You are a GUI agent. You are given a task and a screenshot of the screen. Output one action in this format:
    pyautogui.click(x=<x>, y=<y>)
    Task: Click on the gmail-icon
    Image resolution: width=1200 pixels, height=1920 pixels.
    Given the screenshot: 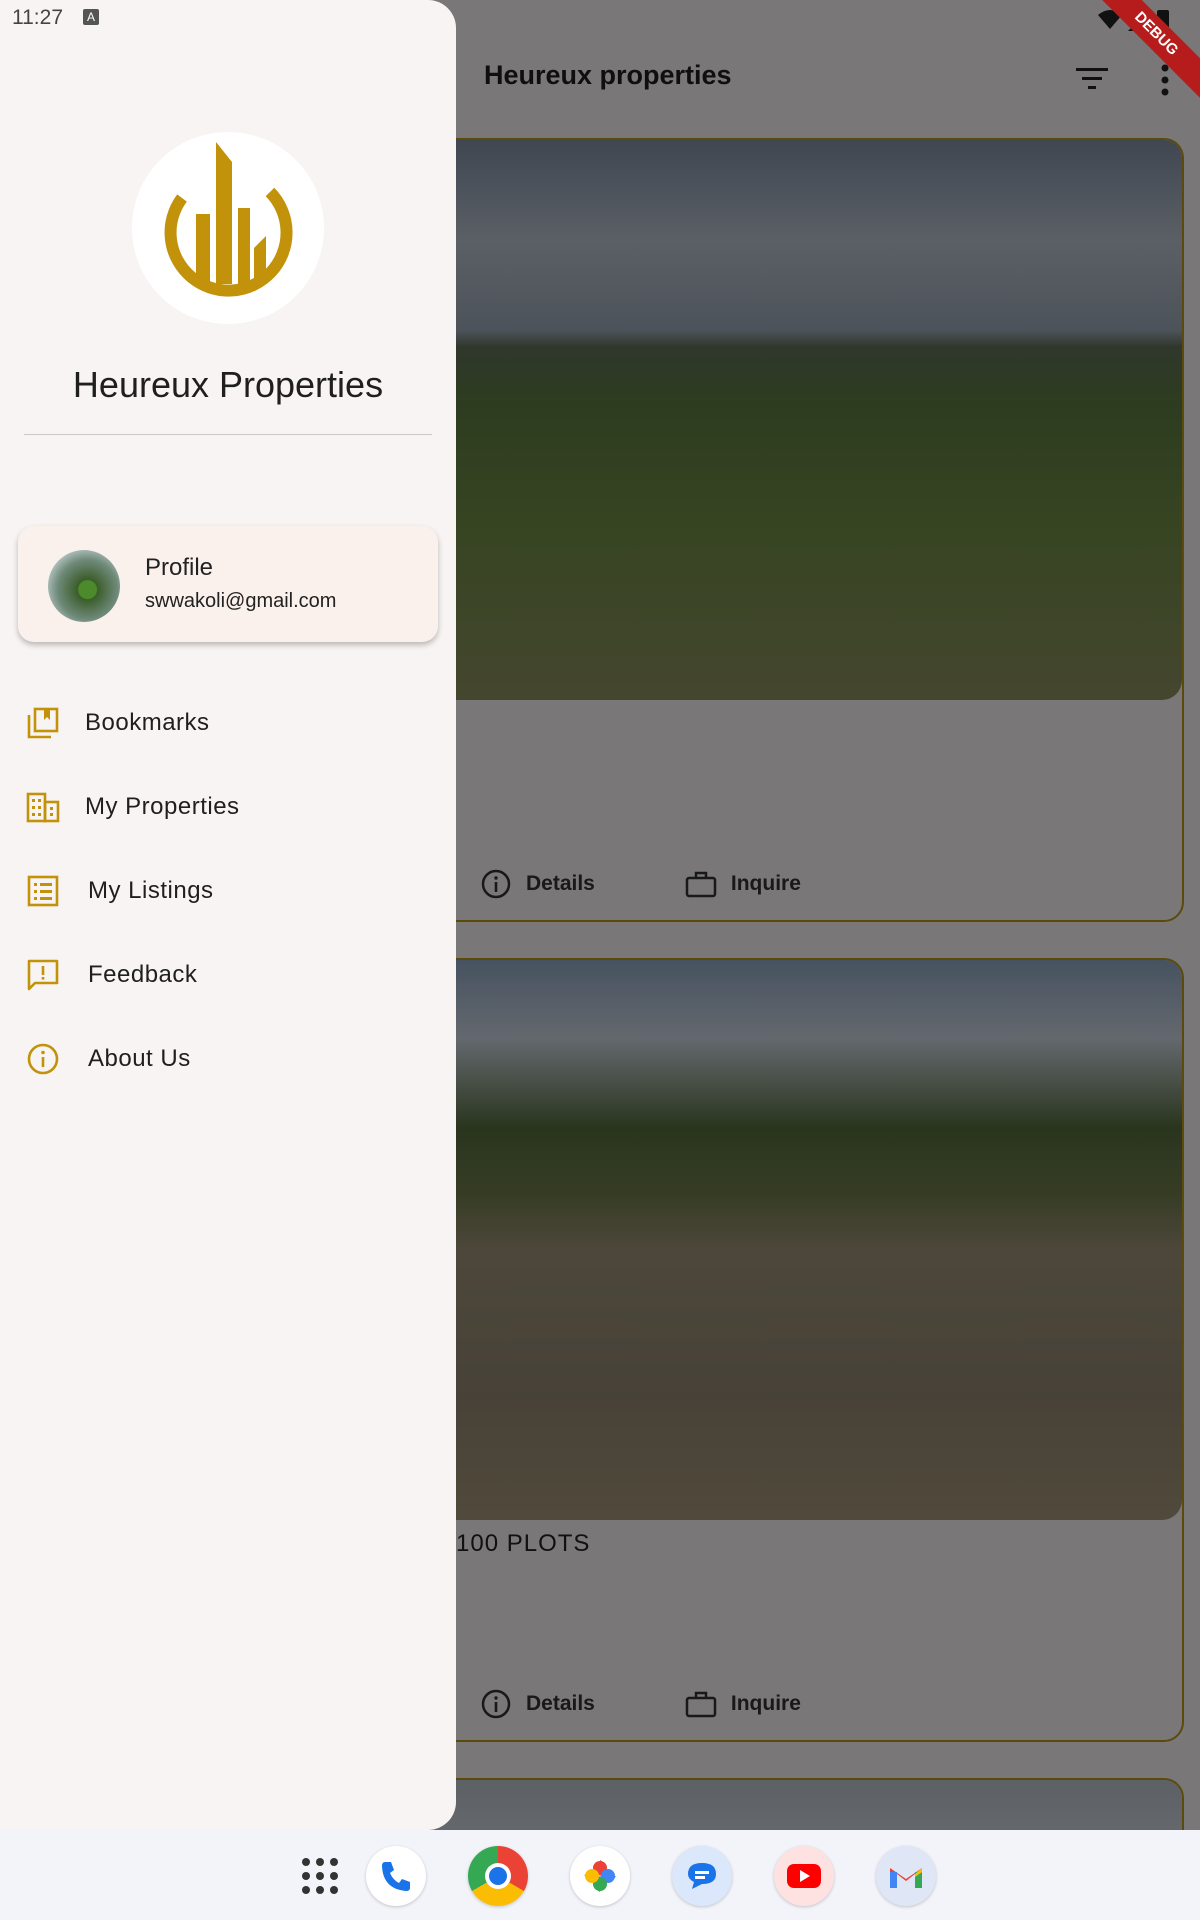 What is the action you would take?
    pyautogui.click(x=906, y=1876)
    